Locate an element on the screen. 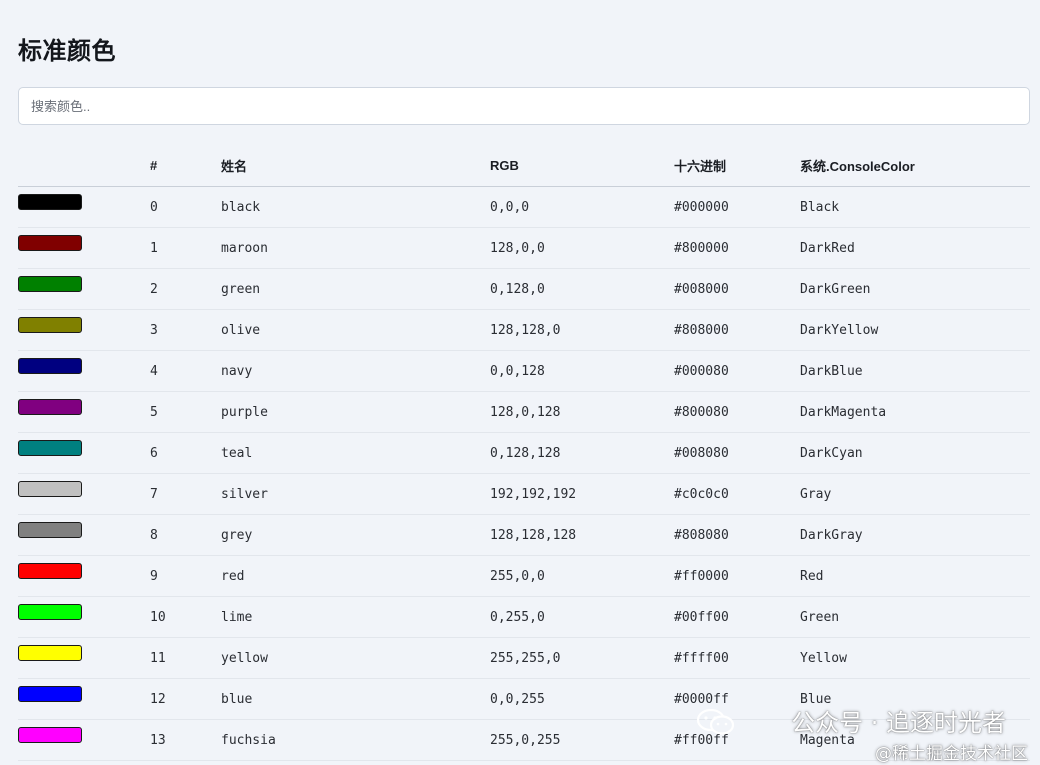 This screenshot has height=765, width=1040. table-row: 3 olive 128,128,0 #808000 DarkYellow is located at coordinates (524, 330).